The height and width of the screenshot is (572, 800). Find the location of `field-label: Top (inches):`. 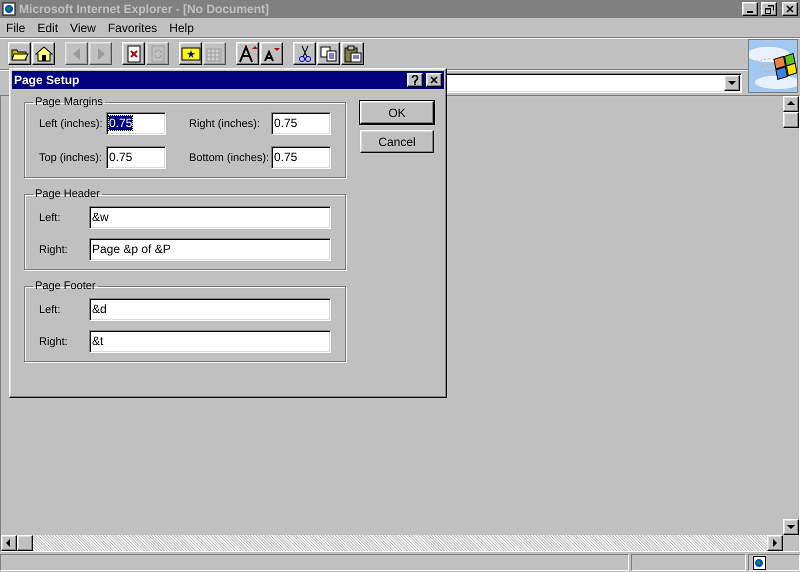

field-label: Top (inches): is located at coordinates (71, 158).